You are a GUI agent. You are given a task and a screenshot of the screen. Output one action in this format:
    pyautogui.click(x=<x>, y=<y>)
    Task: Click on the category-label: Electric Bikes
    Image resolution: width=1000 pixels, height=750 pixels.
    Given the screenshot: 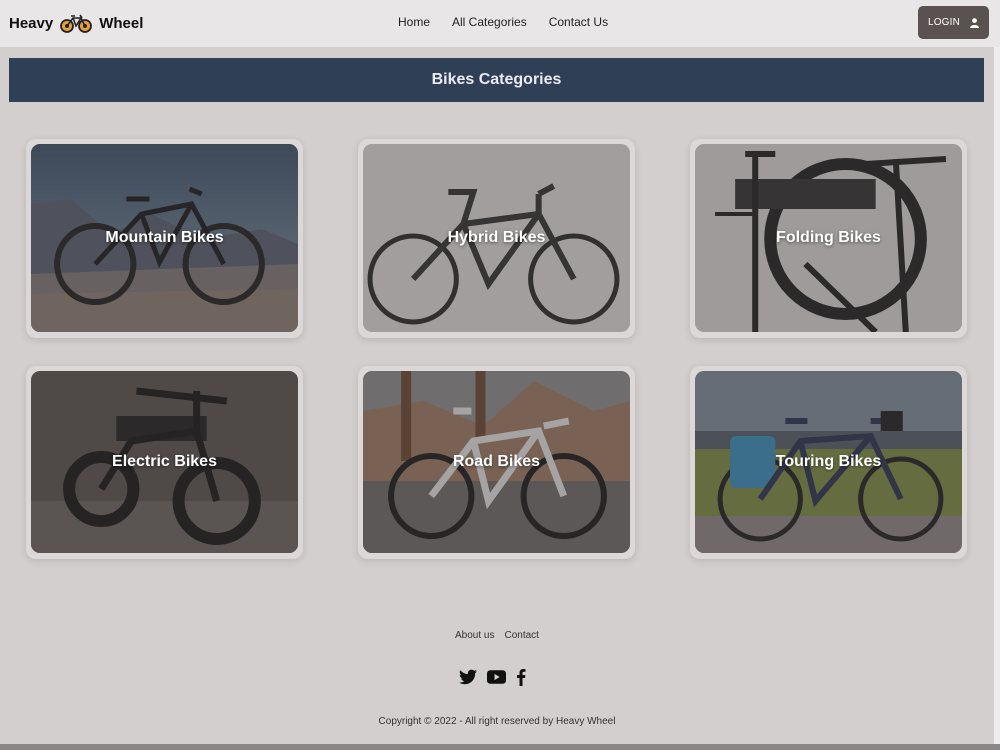 What is the action you would take?
    pyautogui.click(x=164, y=461)
    